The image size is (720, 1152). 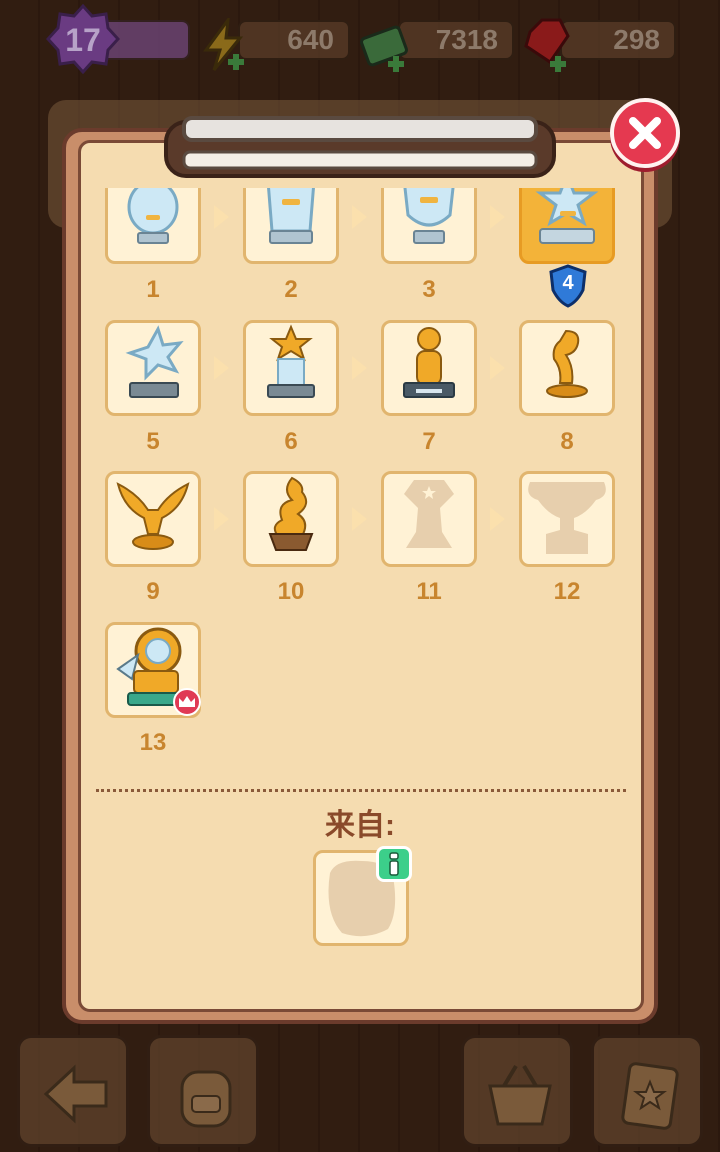 I want to click on trophy-number: 12, so click(x=567, y=591).